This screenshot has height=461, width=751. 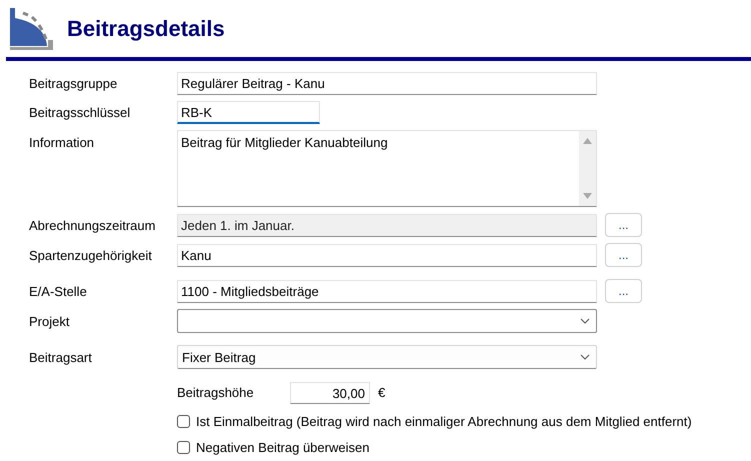 What do you see at coordinates (387, 225) in the screenshot?
I see `input-field: Jeden 1. im Januar.` at bounding box center [387, 225].